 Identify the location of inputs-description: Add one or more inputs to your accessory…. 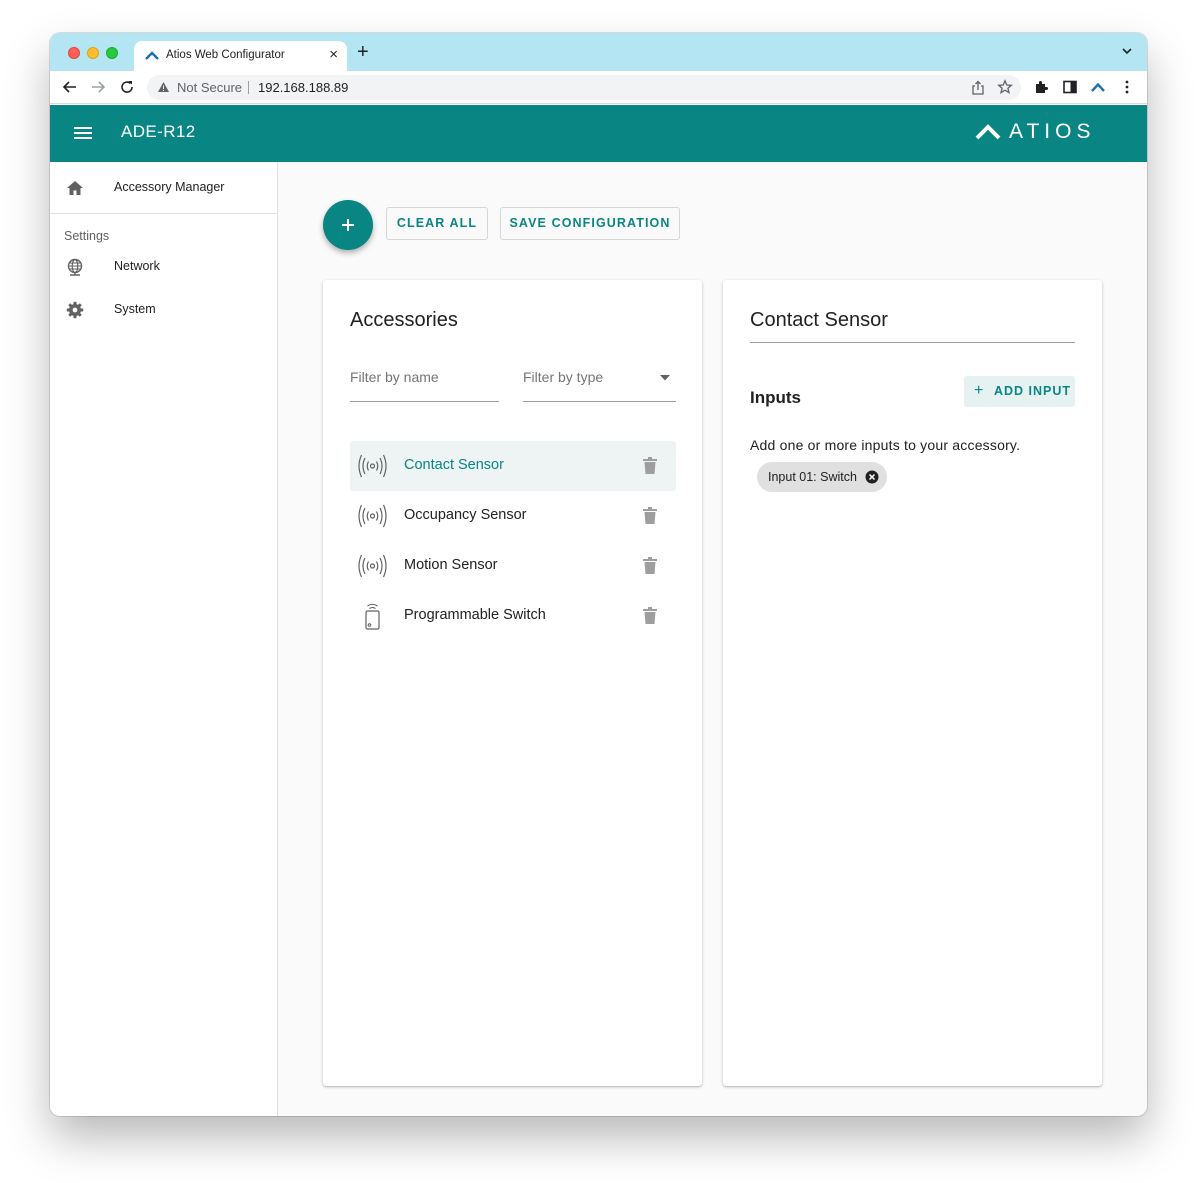
(885, 445).